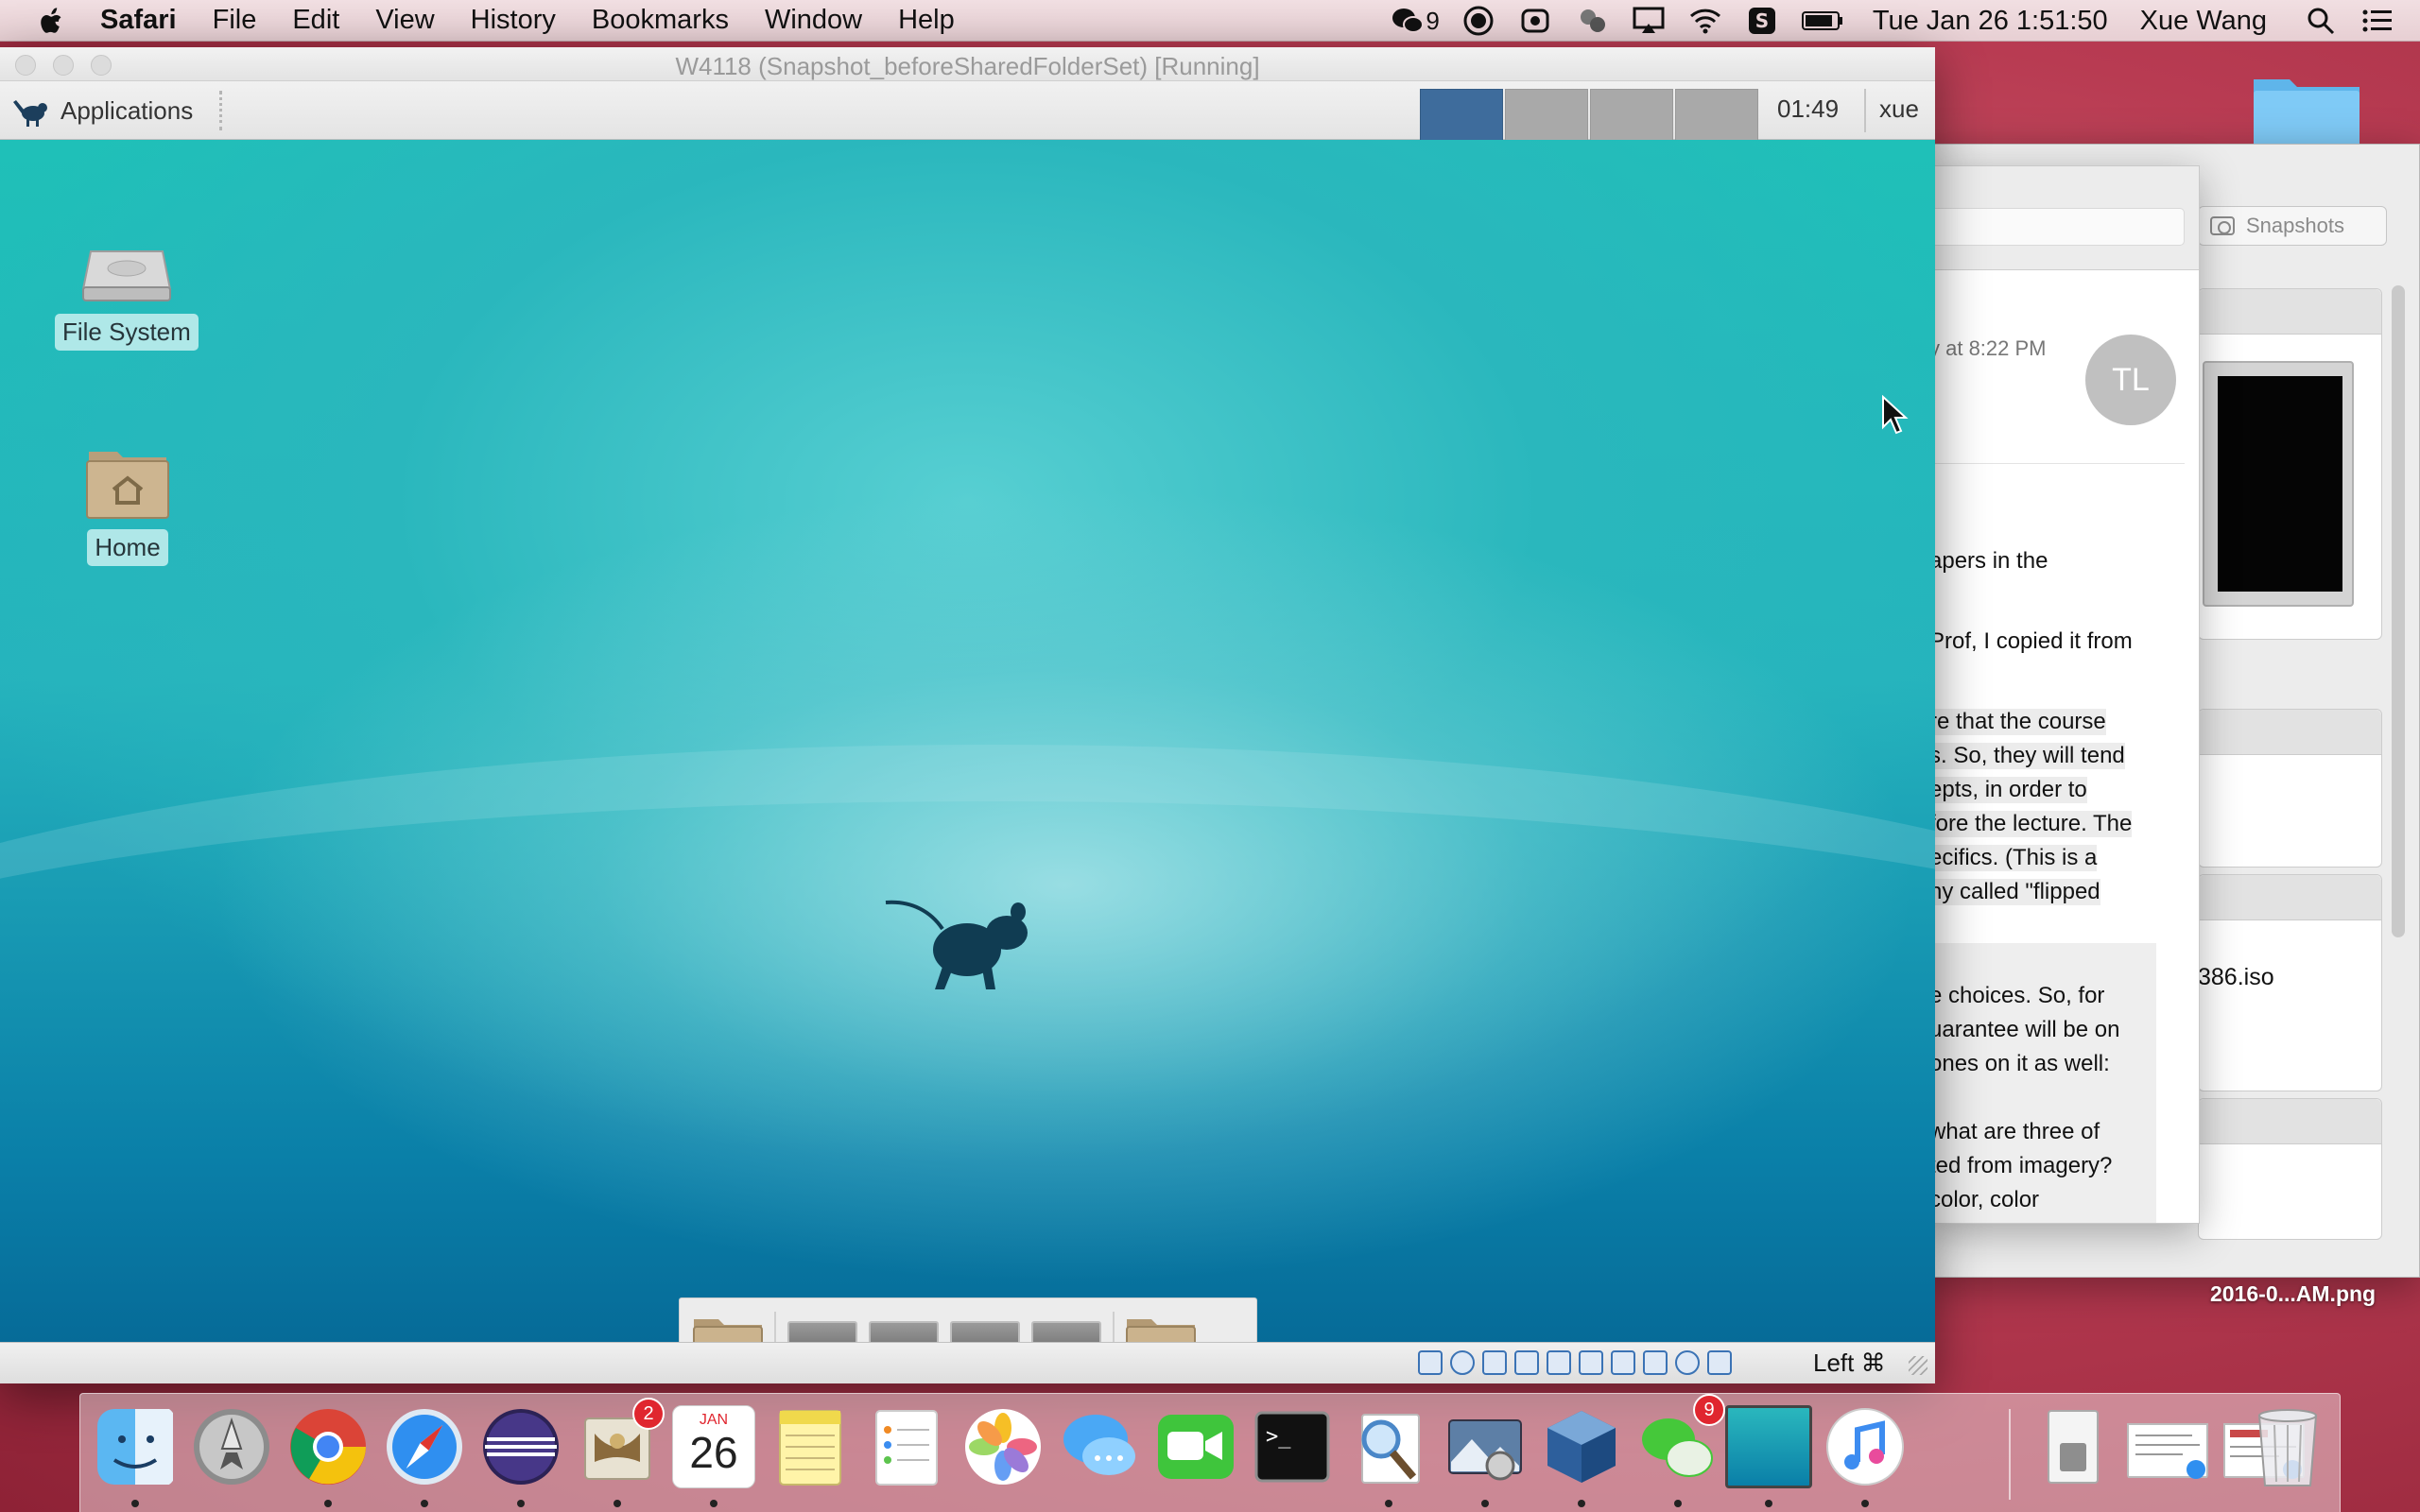 Image resolution: width=2420 pixels, height=1512 pixels. Describe the element at coordinates (127, 297) in the screenshot. I see `desktop-icon-file-system: File System` at that location.